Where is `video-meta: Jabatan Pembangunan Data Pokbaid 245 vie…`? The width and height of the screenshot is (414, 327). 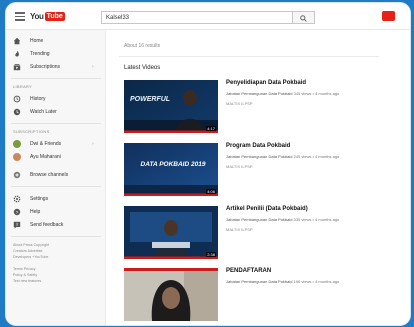
video-meta: Jabatan Pembangunan Data Pokbaid 245 vie… is located at coordinates (282, 156).